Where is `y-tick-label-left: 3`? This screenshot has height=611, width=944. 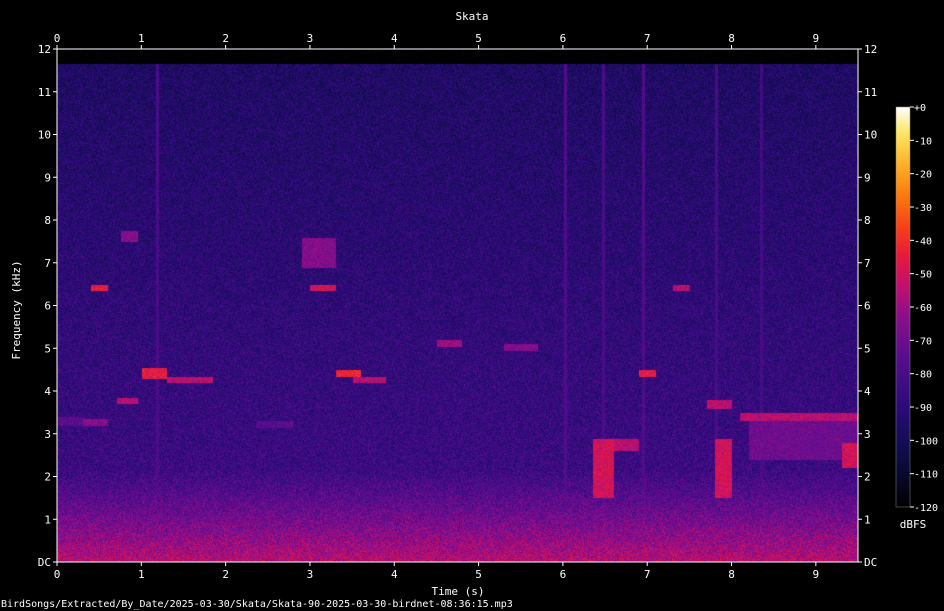 y-tick-label-left: 3 is located at coordinates (47, 434).